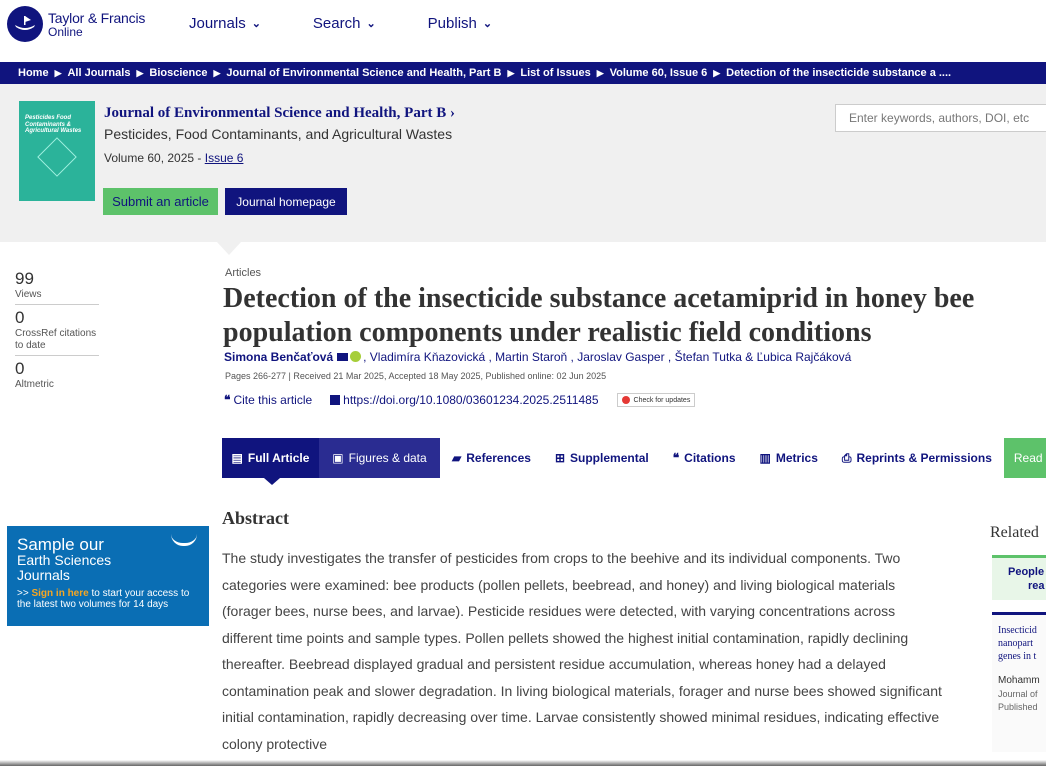  What do you see at coordinates (1018, 694) in the screenshot?
I see `related-journal: Journal of` at bounding box center [1018, 694].